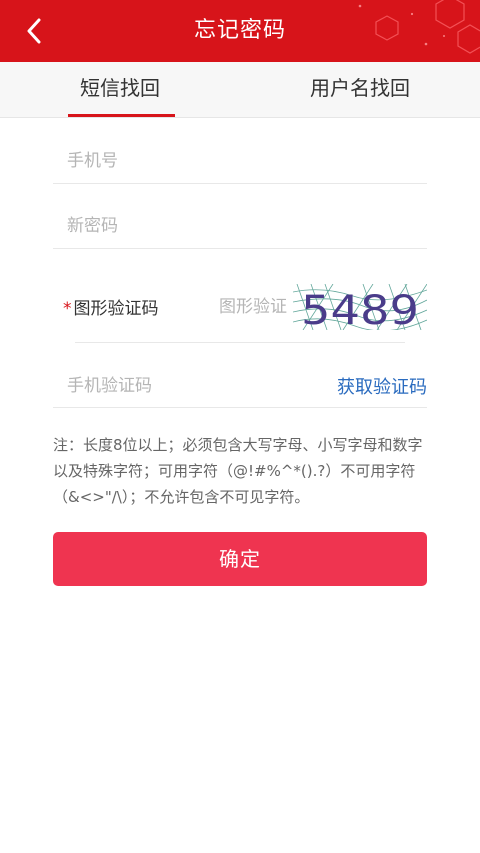 This screenshot has width=480, height=853. What do you see at coordinates (253, 307) in the screenshot?
I see `captcha-input` at bounding box center [253, 307].